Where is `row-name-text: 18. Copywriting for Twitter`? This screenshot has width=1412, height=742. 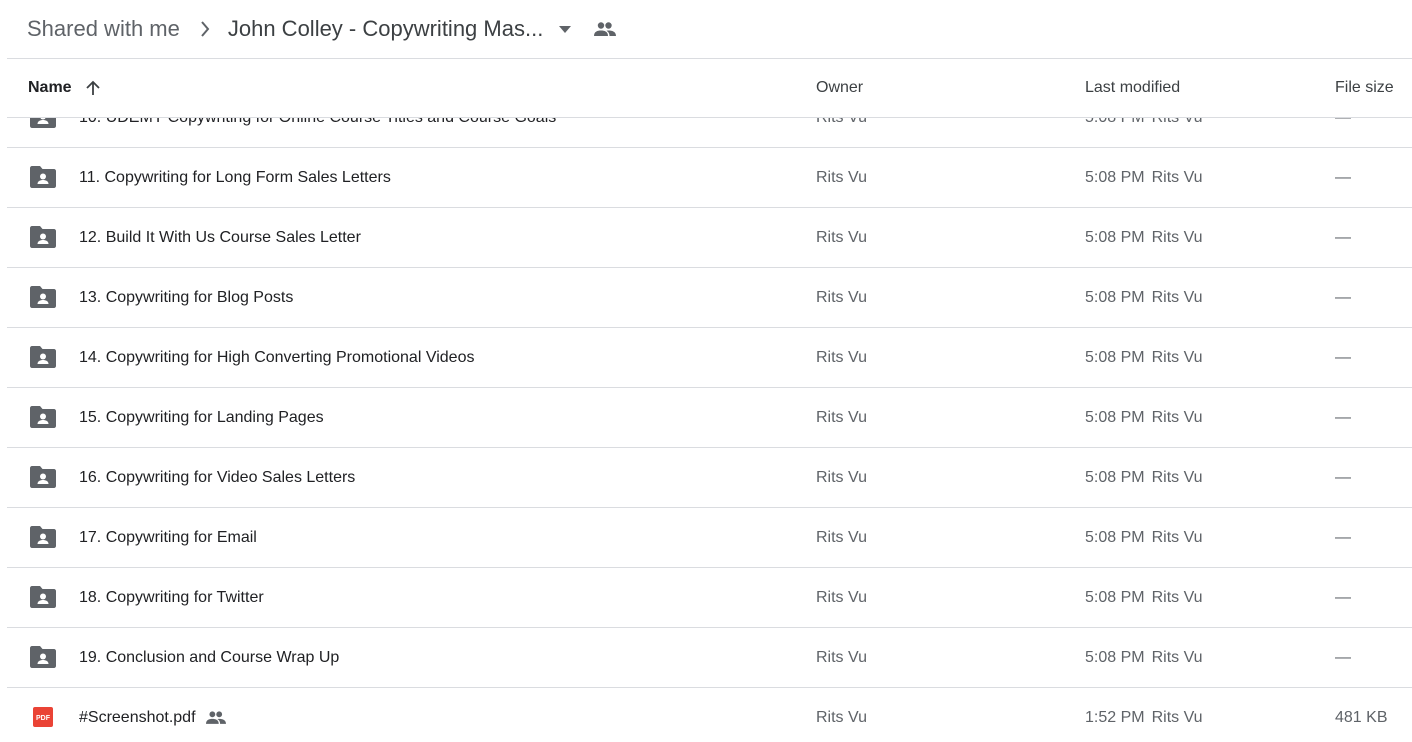 row-name-text: 18. Copywriting for Twitter is located at coordinates (171, 597).